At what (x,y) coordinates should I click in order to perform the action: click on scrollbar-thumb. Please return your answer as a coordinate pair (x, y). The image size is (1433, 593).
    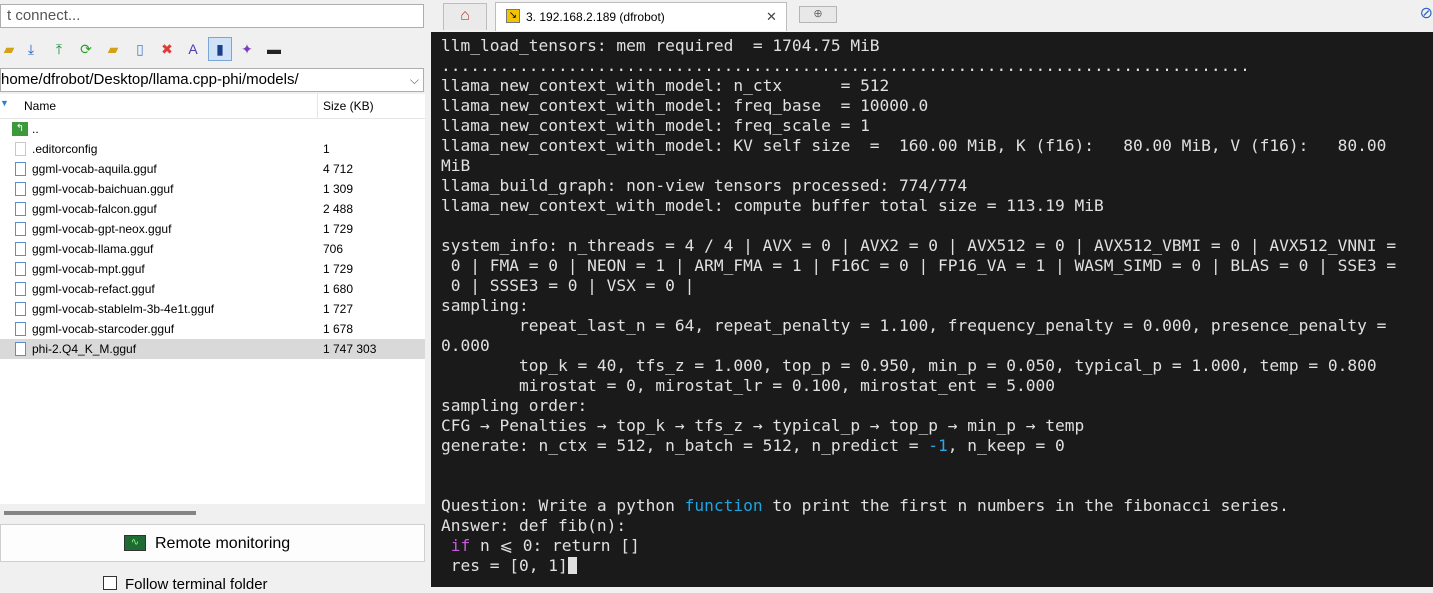
    Looking at the image, I should click on (100, 513).